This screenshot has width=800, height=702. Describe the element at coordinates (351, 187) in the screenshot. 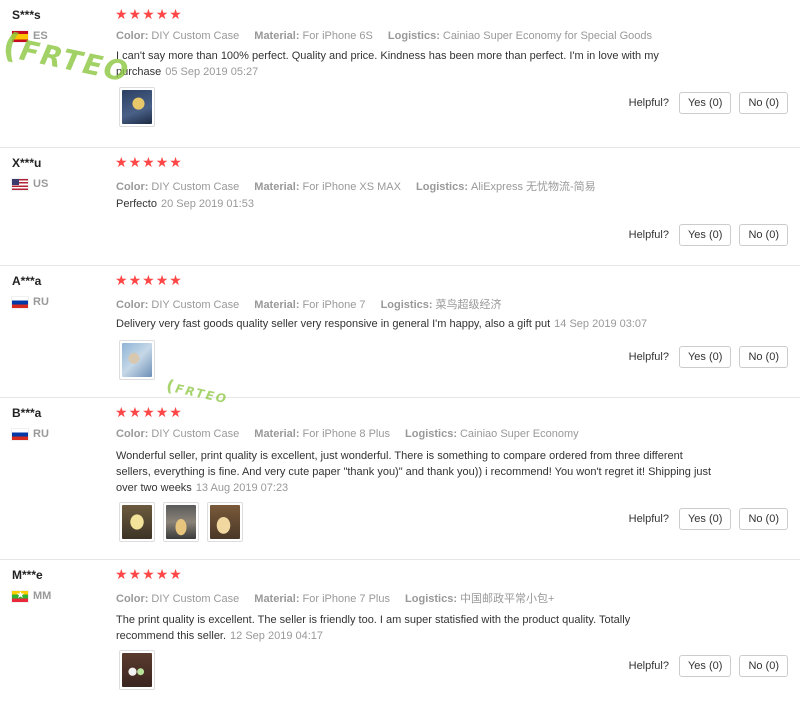

I see `material-value: For iPhone XS MAX` at that location.